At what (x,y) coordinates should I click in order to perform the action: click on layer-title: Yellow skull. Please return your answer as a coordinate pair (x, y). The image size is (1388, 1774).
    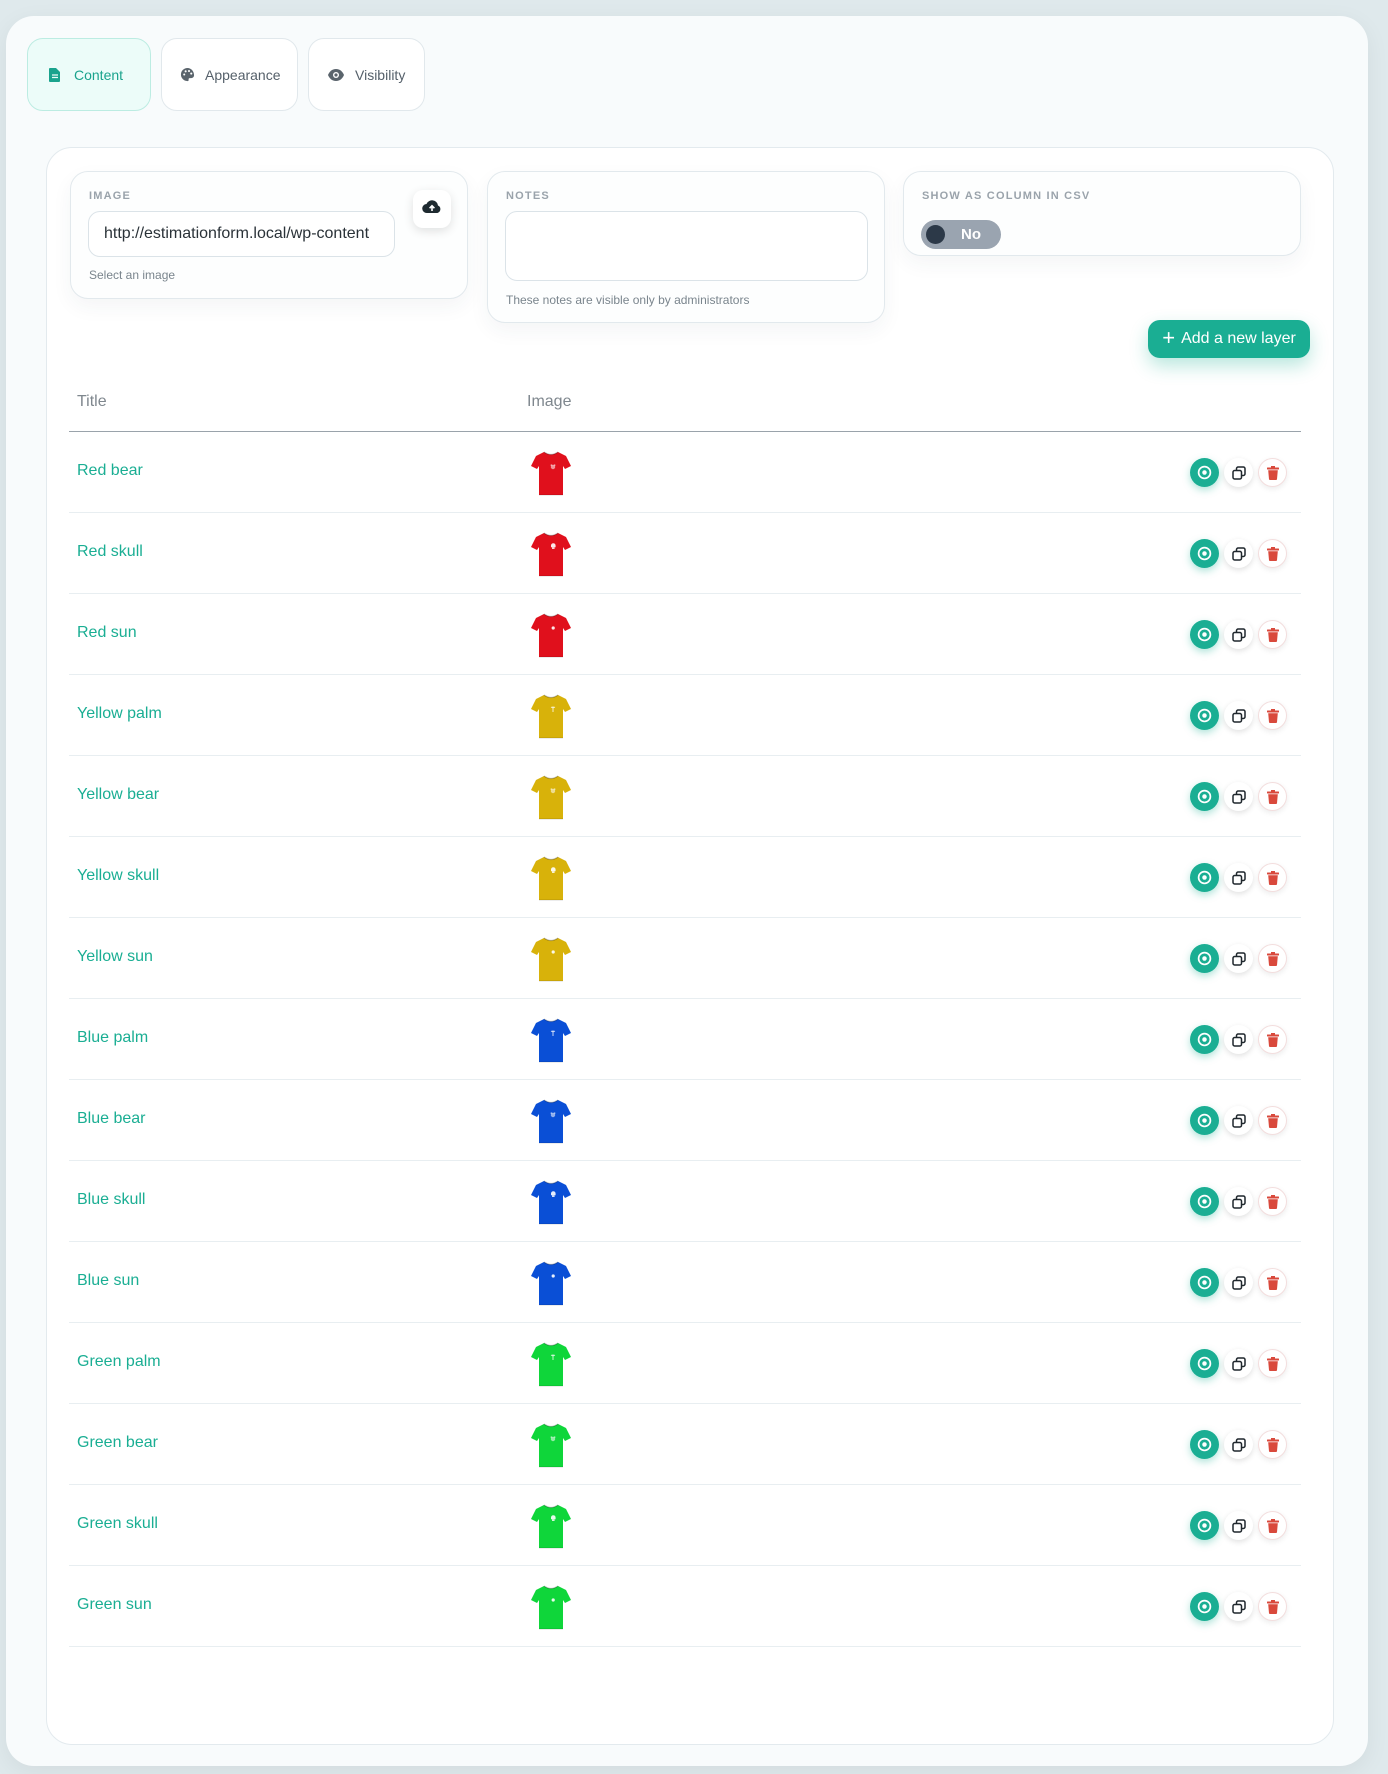
    Looking at the image, I should click on (118, 876).